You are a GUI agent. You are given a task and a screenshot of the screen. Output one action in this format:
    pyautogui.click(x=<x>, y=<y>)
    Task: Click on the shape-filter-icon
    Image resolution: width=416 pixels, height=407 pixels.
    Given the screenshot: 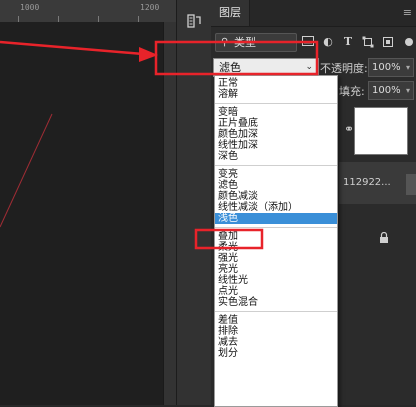 What is the action you would take?
    pyautogui.click(x=368, y=42)
    